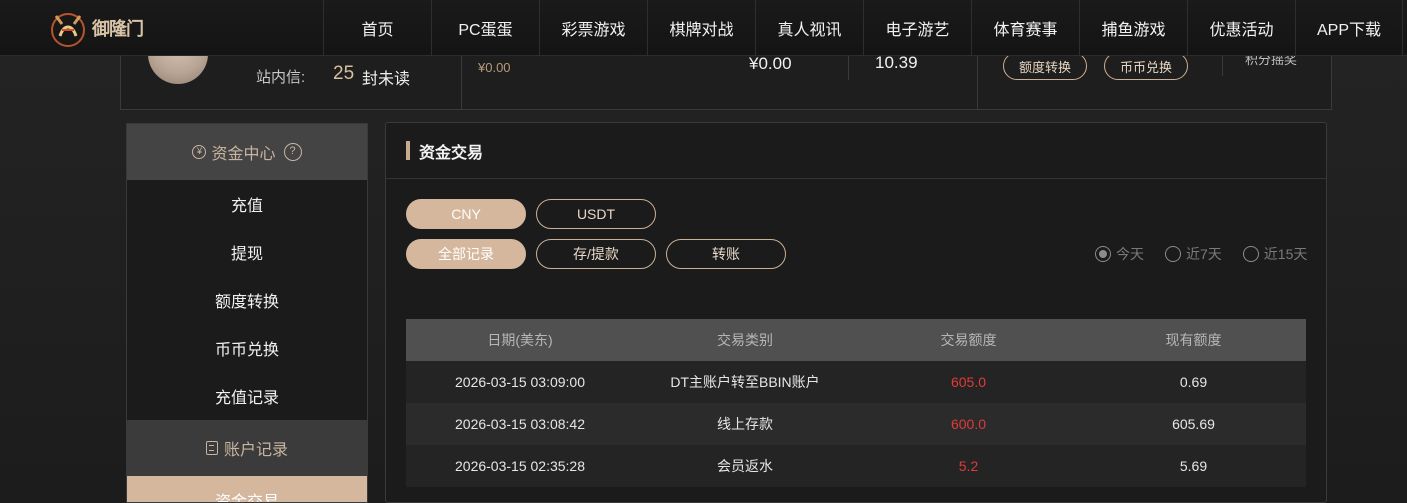 The width and height of the screenshot is (1407, 503). Describe the element at coordinates (68, 30) in the screenshot. I see `logo-emblem-icon` at that location.